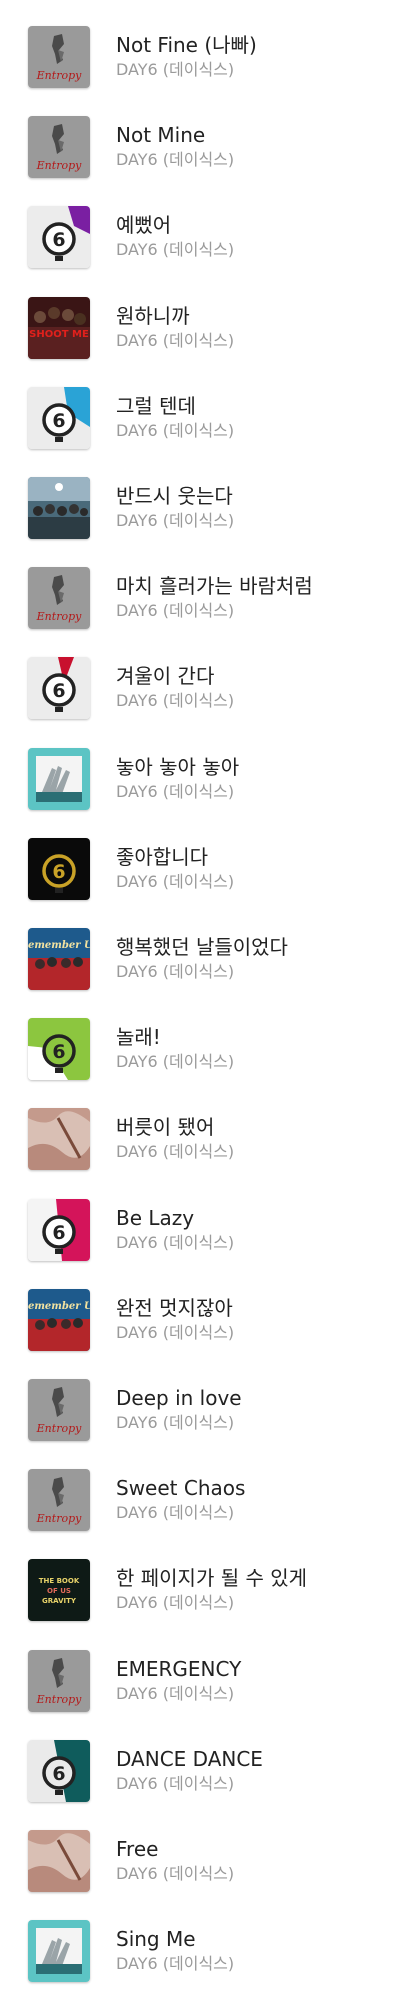  I want to click on song-row: Free DAY6 (데이식스), so click(200, 1875).